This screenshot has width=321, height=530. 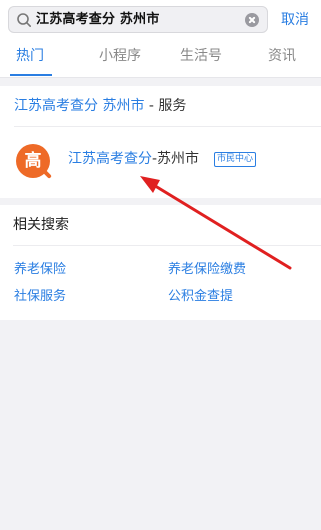 I want to click on clear-icon, so click(x=252, y=20).